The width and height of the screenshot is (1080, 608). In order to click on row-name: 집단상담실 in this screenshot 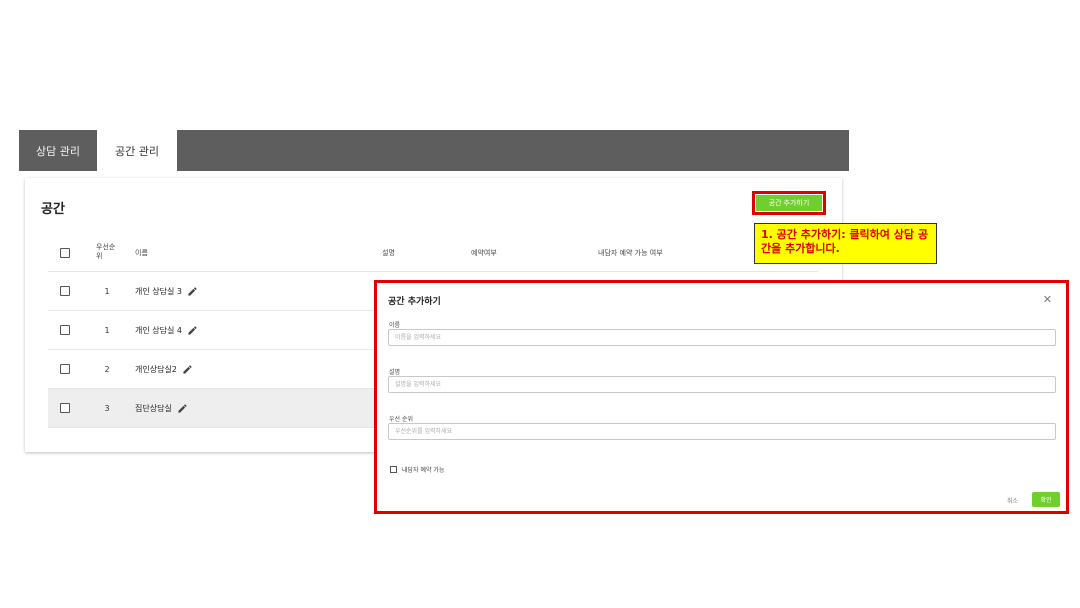, I will do `click(161, 408)`.